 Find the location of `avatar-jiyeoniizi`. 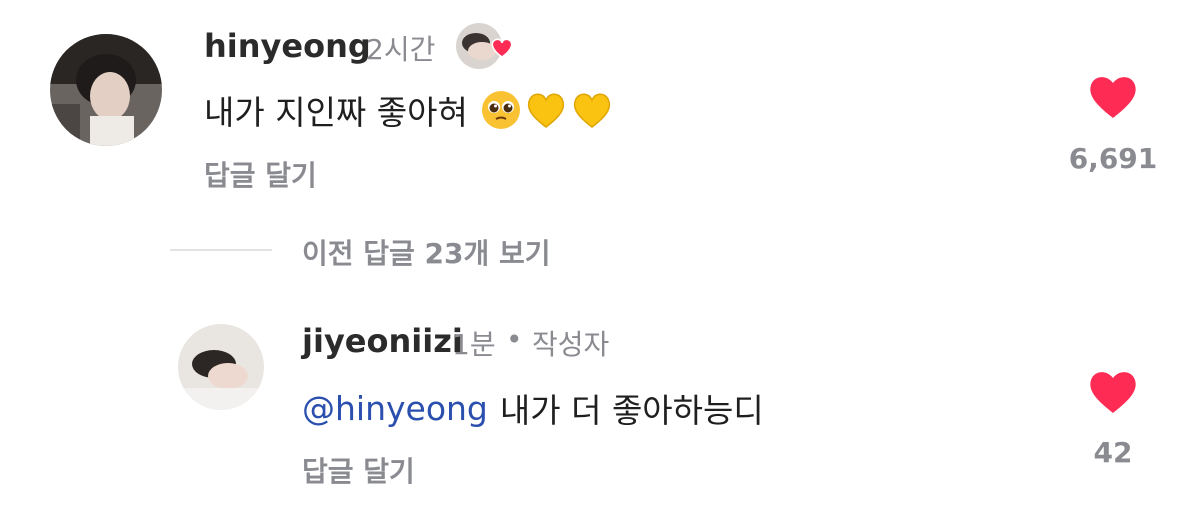

avatar-jiyeoniizi is located at coordinates (221, 367).